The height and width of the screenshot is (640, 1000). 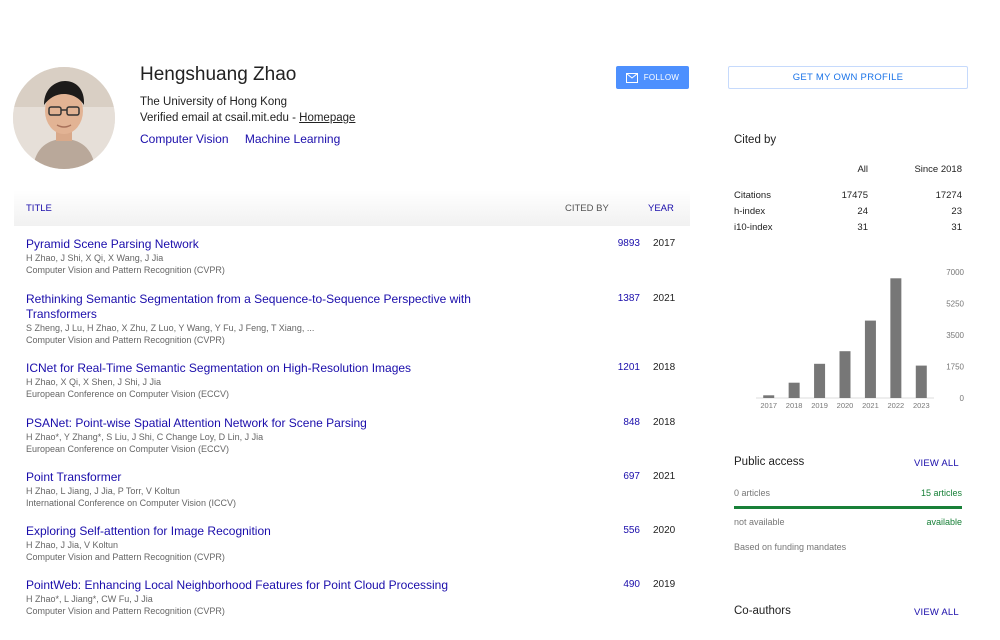 I want to click on x-tick-label: 2023, so click(x=921, y=405).